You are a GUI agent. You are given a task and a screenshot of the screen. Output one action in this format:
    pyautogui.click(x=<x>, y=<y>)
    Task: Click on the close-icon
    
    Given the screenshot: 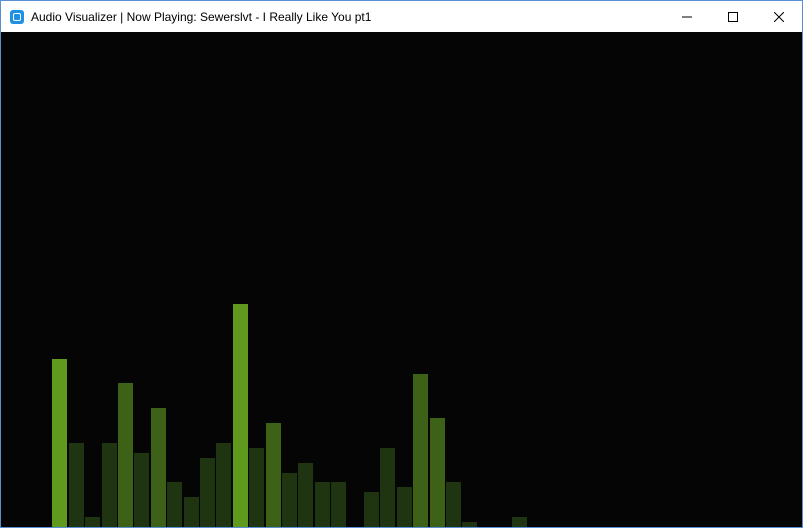 What is the action you would take?
    pyautogui.click(x=779, y=16)
    